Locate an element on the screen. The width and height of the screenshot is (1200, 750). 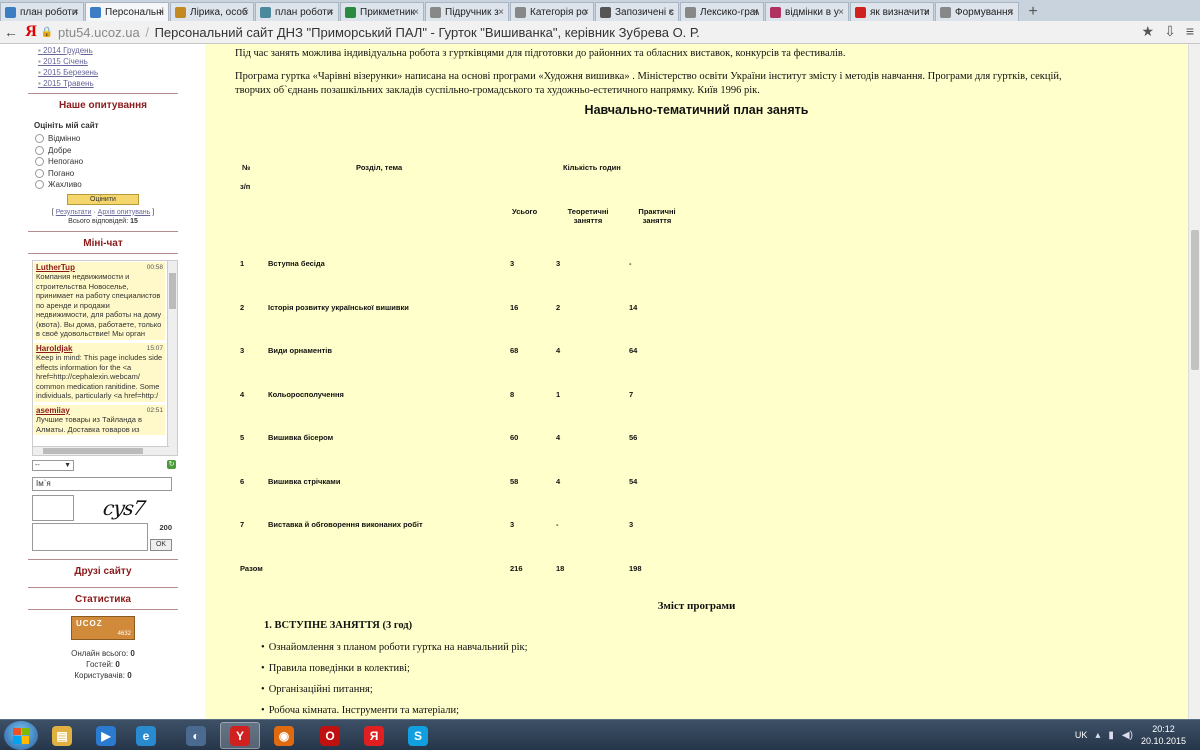
row-num: 2 is located at coordinates (242, 307).